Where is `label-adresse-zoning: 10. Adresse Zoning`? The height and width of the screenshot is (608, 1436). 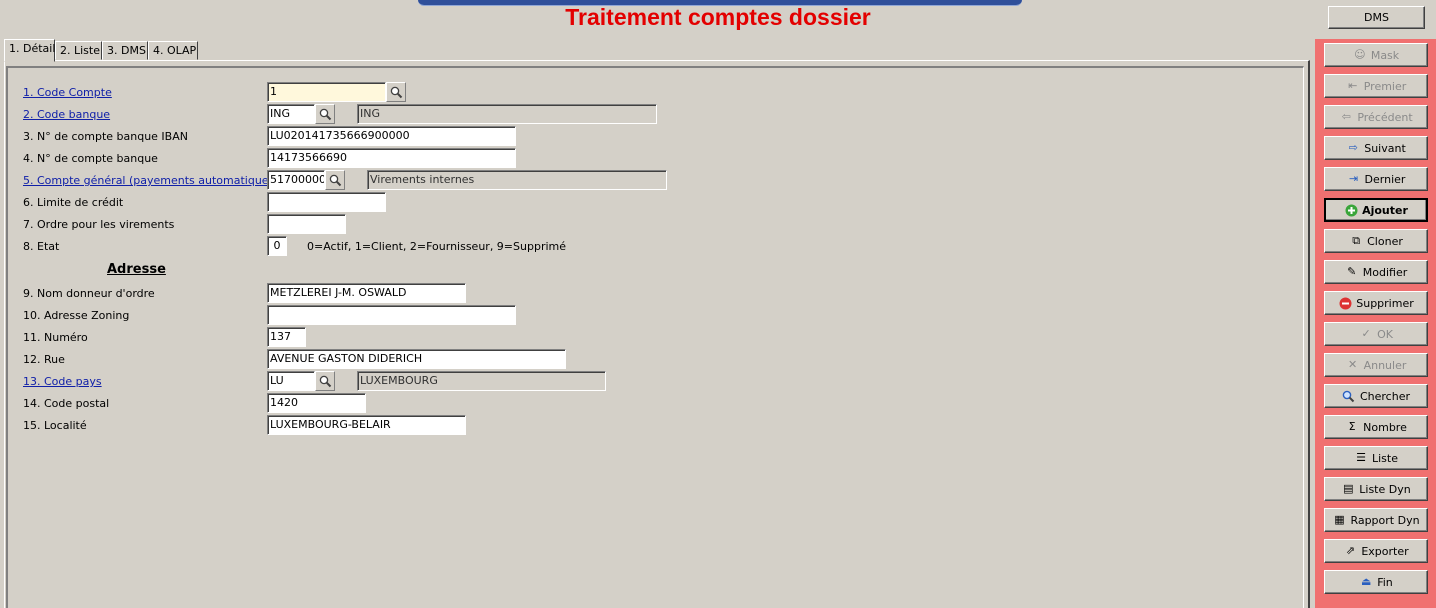 label-adresse-zoning: 10. Adresse Zoning is located at coordinates (76, 315).